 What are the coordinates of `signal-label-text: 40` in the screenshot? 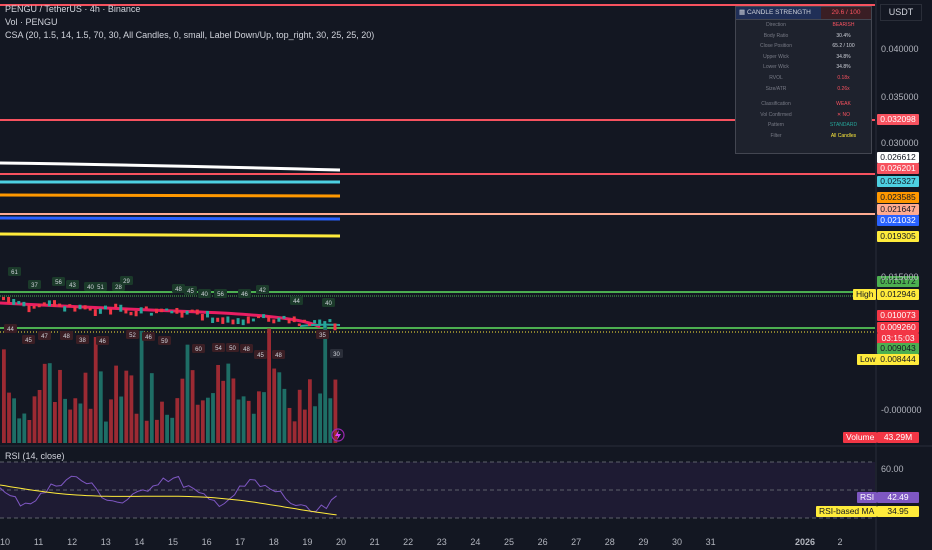 It's located at (328, 304).